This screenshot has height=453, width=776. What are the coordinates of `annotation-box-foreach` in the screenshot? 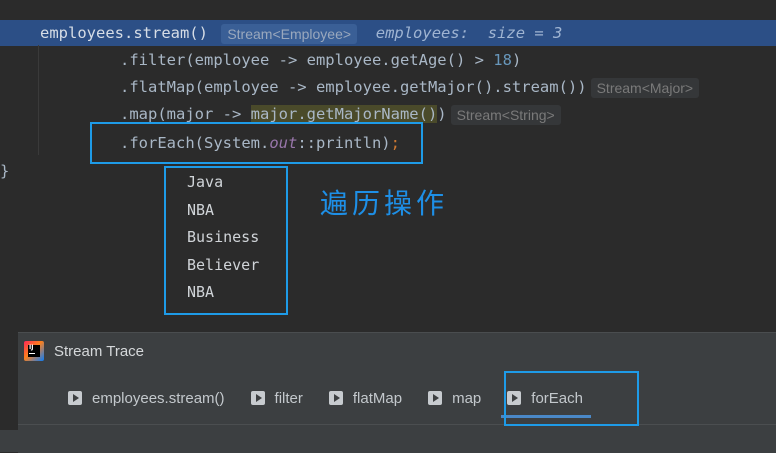 It's located at (256, 143).